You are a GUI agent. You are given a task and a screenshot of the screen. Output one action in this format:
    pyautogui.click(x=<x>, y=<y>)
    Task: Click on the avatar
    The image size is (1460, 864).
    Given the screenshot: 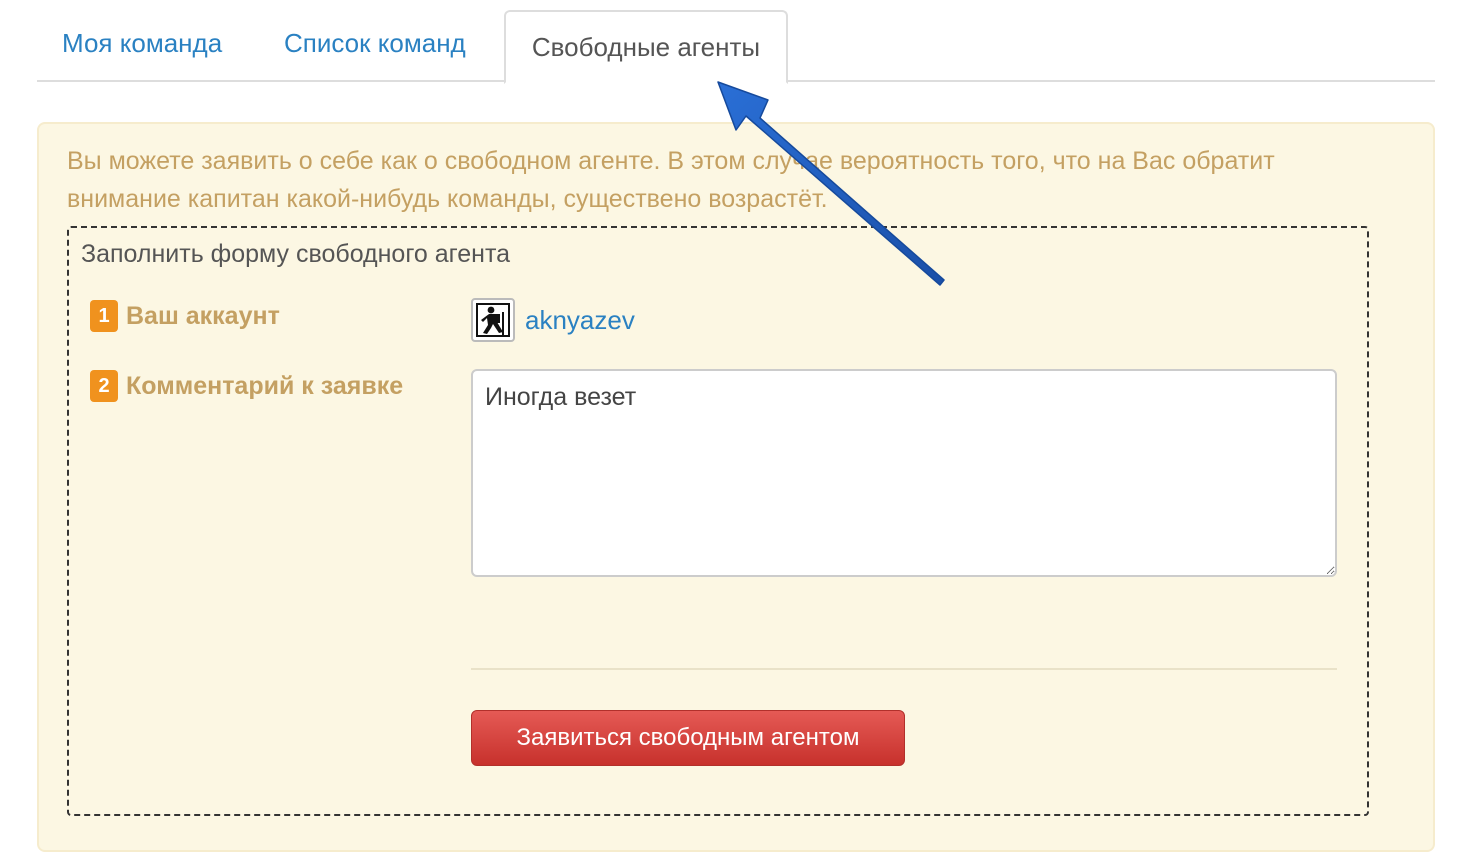 What is the action you would take?
    pyautogui.click(x=493, y=320)
    